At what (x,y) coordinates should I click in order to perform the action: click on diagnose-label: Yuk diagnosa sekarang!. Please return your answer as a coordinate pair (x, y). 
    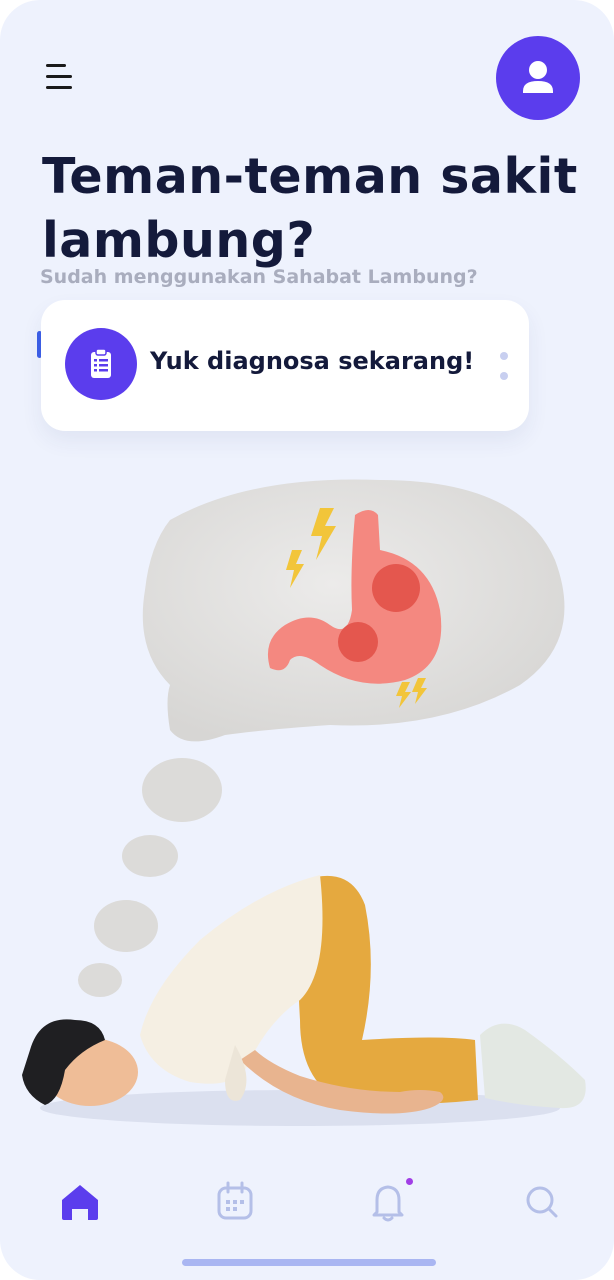
    Looking at the image, I should click on (312, 361).